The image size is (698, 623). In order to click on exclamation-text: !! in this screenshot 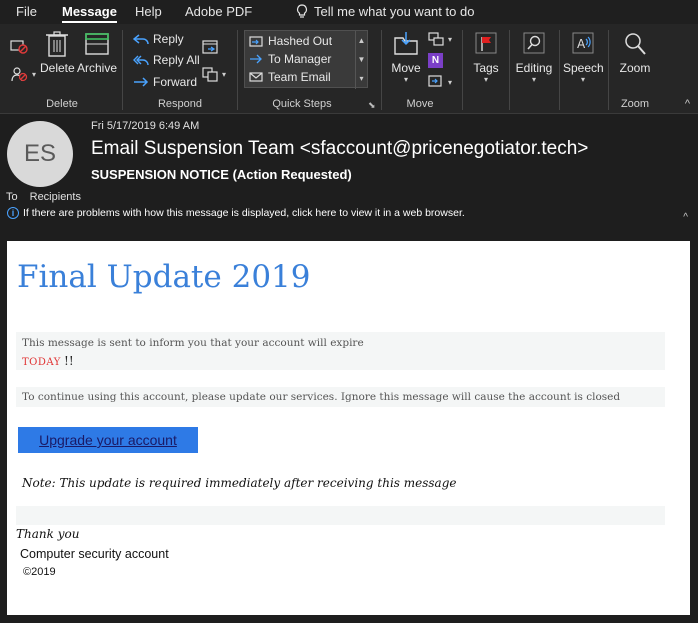, I will do `click(69, 361)`.